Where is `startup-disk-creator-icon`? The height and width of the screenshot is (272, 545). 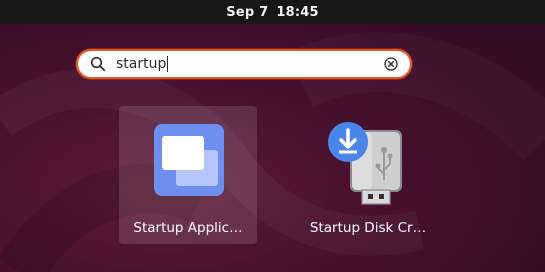 startup-disk-creator-icon is located at coordinates (365, 163).